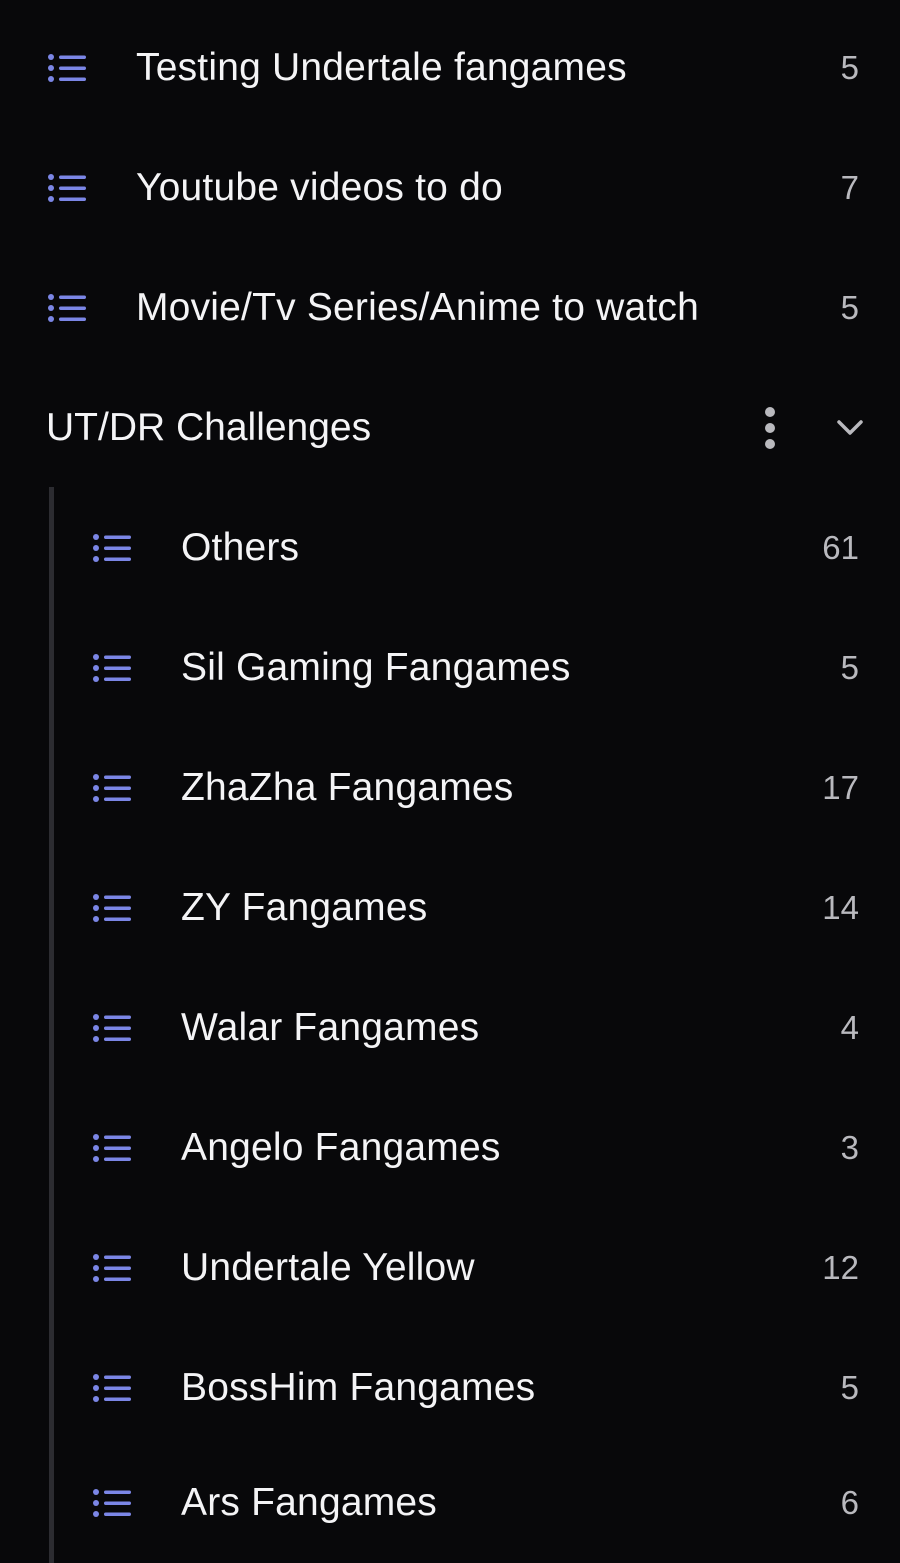 The height and width of the screenshot is (1563, 900). Describe the element at coordinates (849, 1027) in the screenshot. I see `list-count: 4` at that location.